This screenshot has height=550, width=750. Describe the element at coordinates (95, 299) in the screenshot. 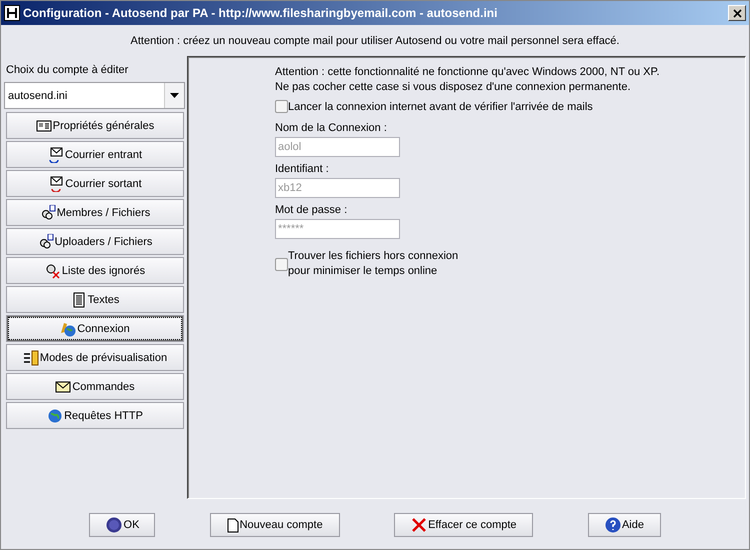

I see `section-button: Textes` at that location.